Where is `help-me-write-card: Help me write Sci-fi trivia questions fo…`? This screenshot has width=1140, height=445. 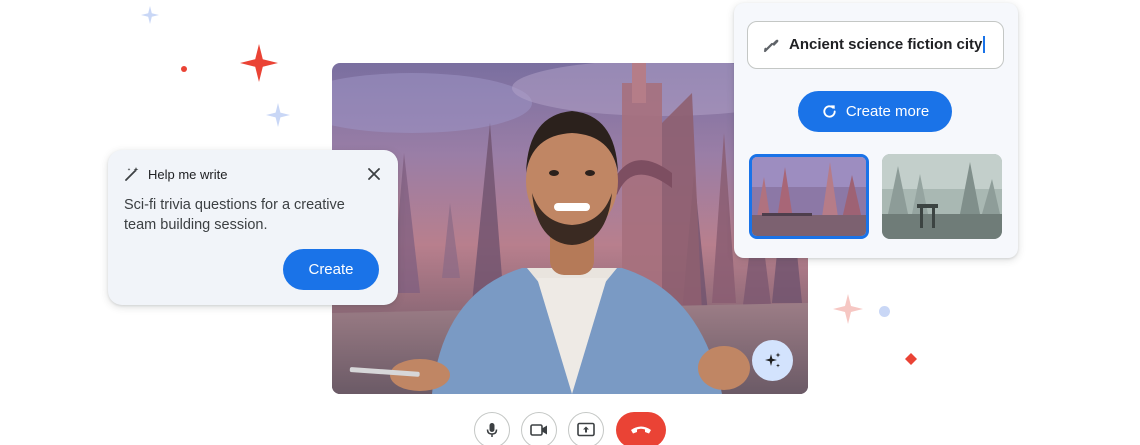
help-me-write-card: Help me write Sci-fi trivia questions fo… is located at coordinates (253, 227).